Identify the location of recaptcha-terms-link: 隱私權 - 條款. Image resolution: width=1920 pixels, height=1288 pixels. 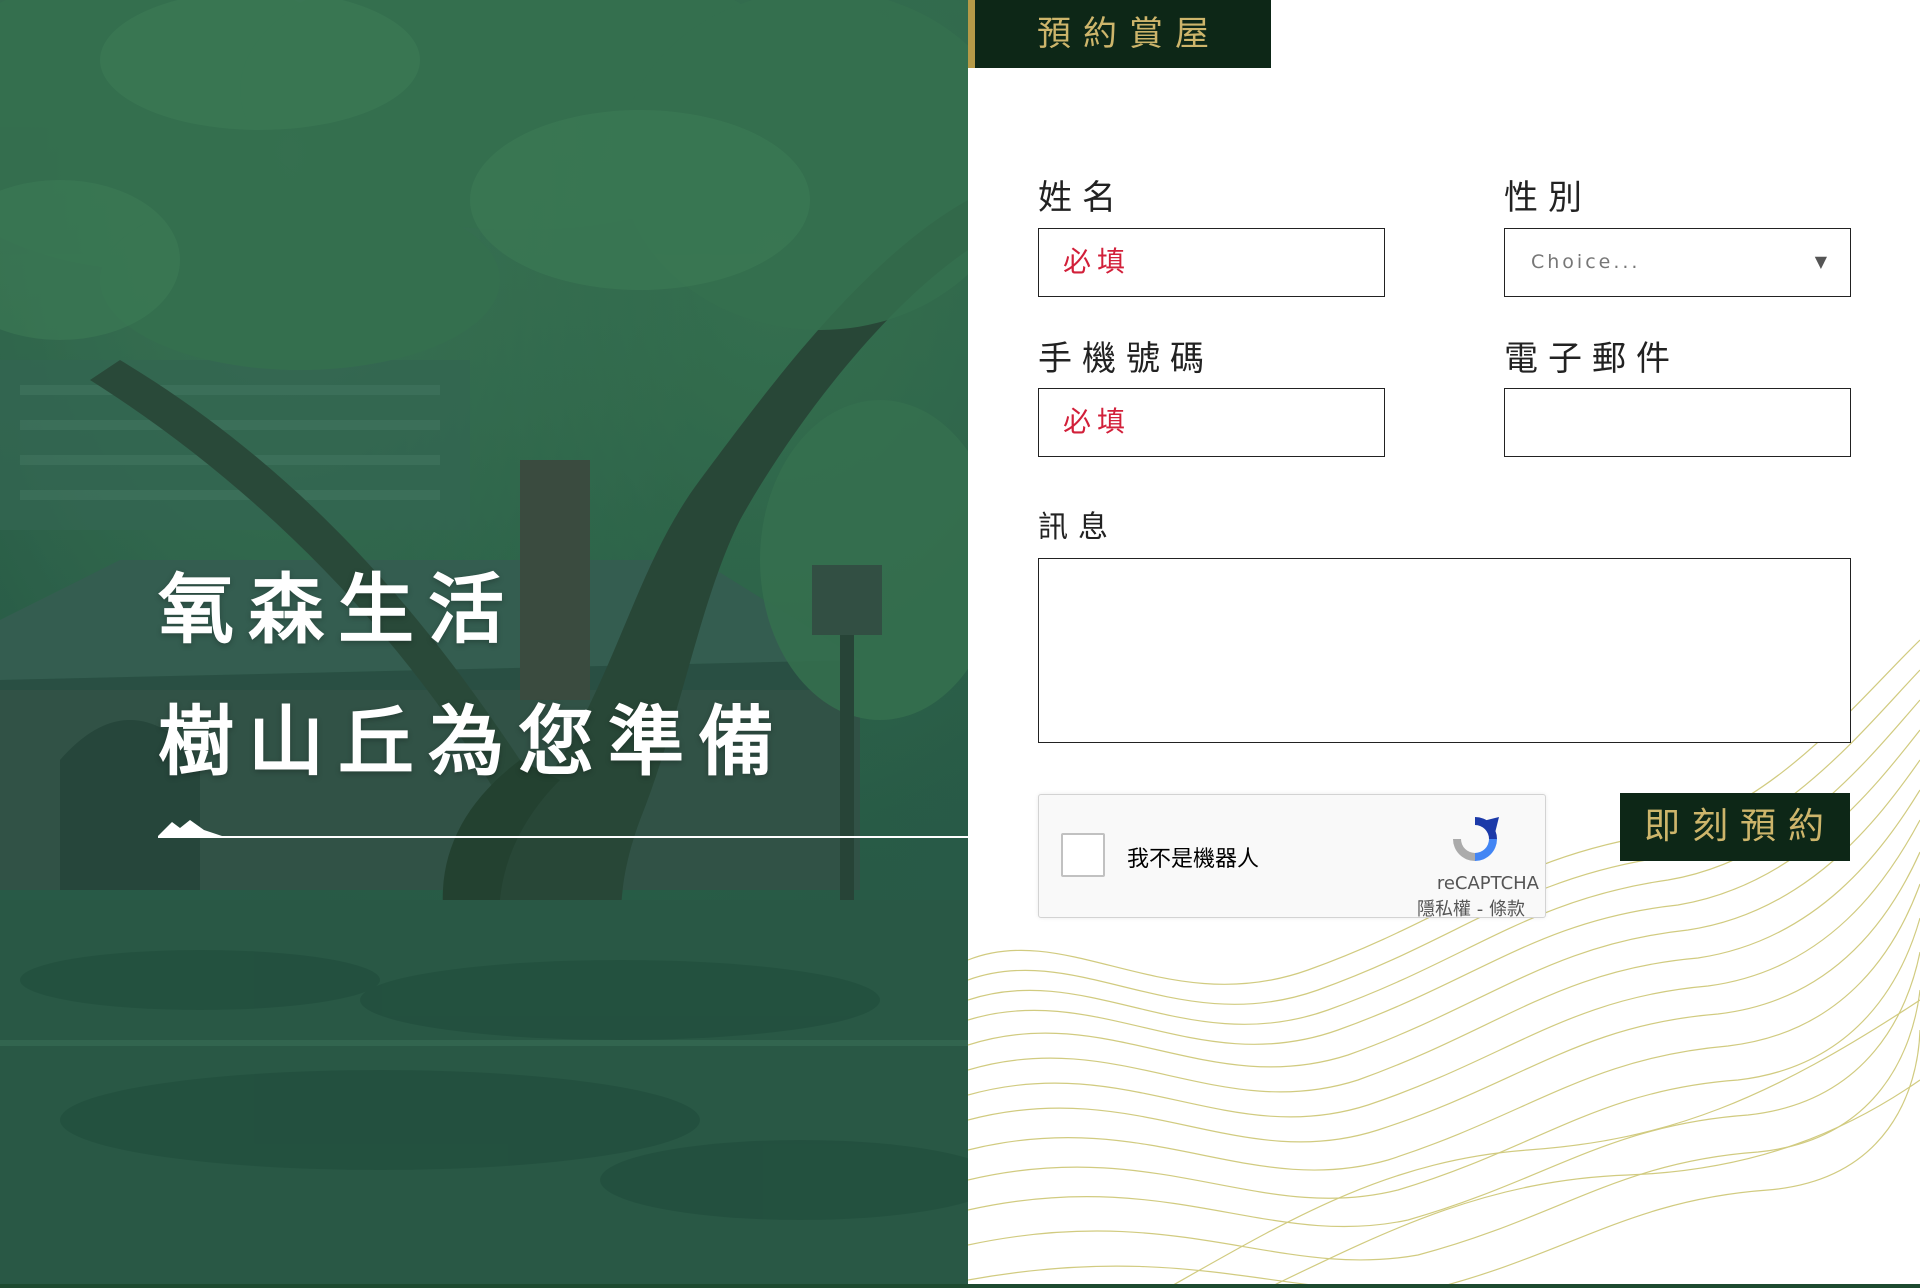
(1471, 908).